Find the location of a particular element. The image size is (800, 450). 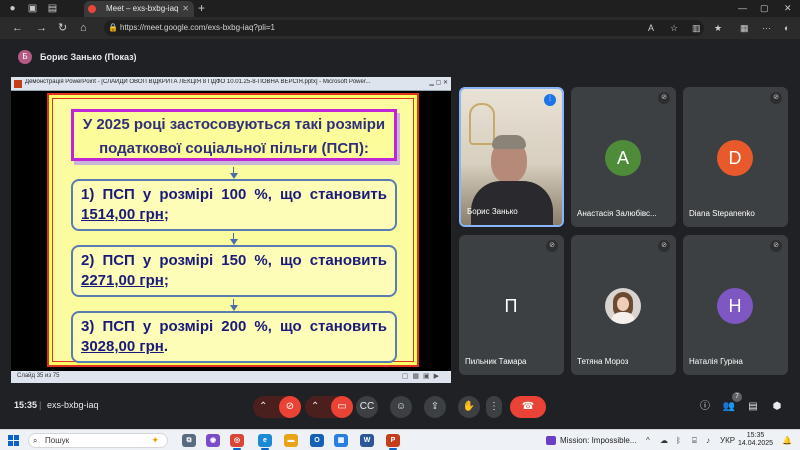

participant-tile: ⁞ Борис Занько is located at coordinates (511, 157).